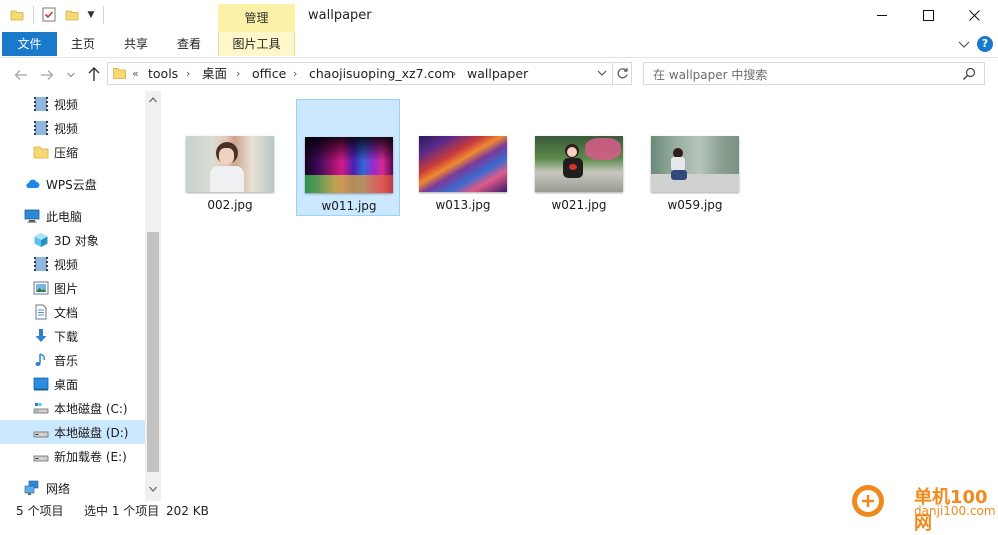 This screenshot has width=998, height=535. Describe the element at coordinates (31, 487) in the screenshot. I see `network-icon` at that location.